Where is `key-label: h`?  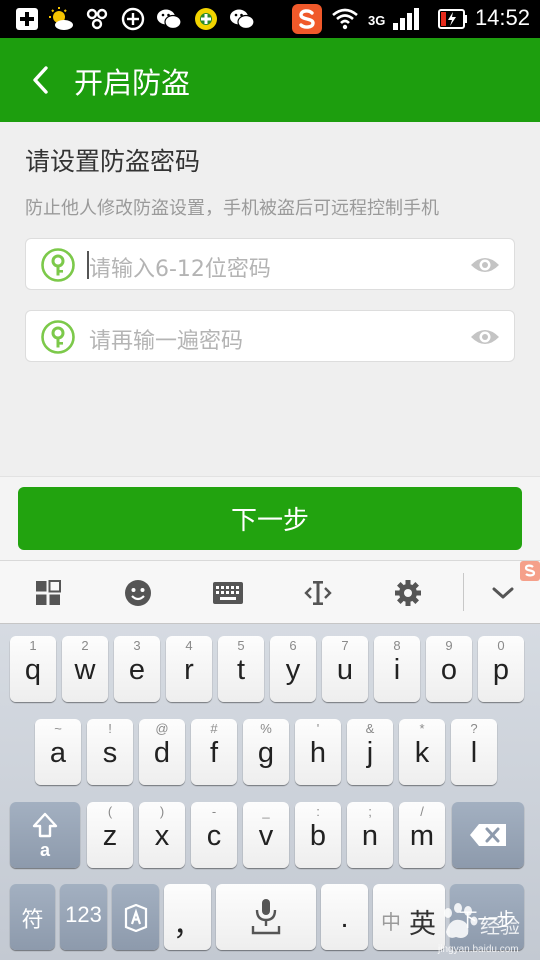
key-label: h is located at coordinates (318, 753).